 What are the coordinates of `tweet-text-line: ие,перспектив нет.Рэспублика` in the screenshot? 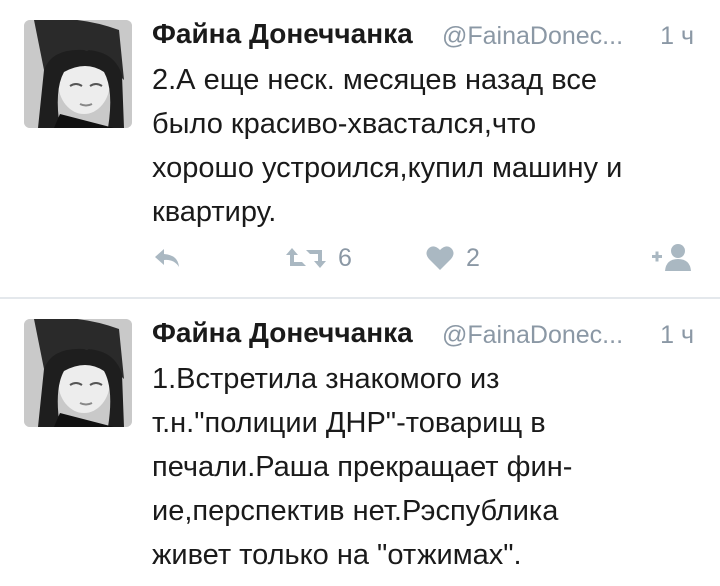 It's located at (355, 511).